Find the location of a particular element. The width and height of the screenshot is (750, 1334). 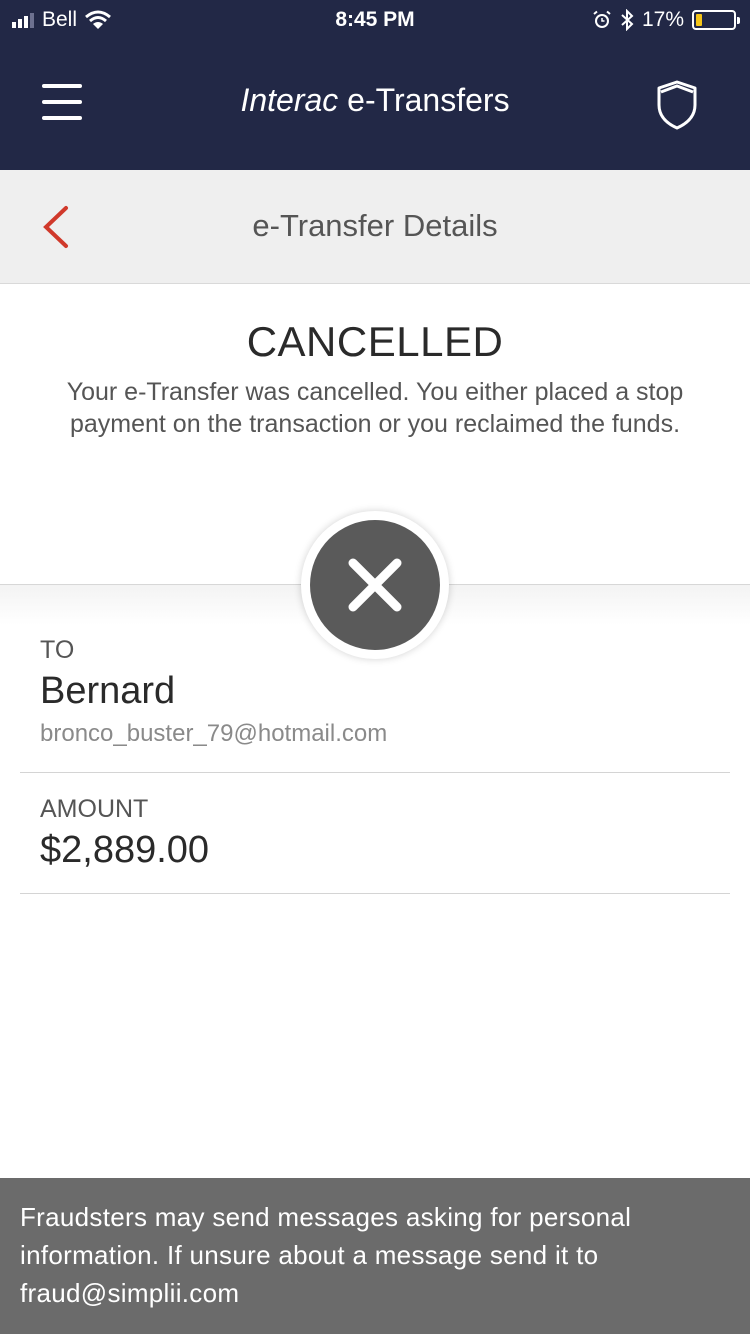

shield-icon is located at coordinates (677, 105).